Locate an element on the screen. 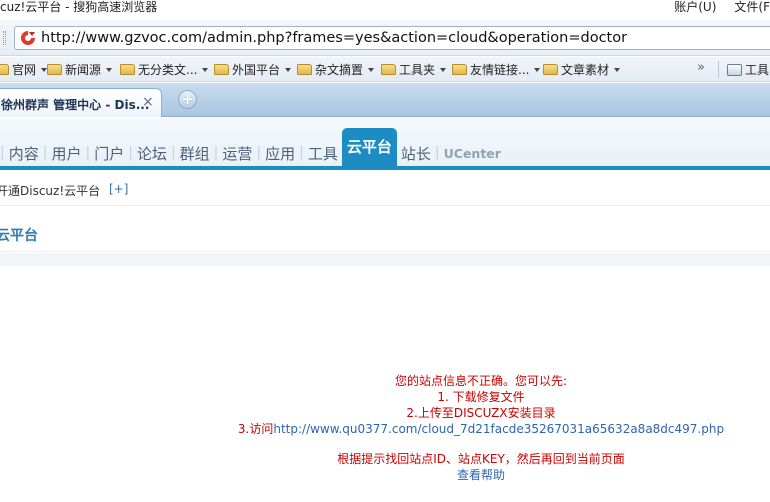 This screenshot has height=502, width=770. nav-item-content: 内容 is located at coordinates (24, 153).